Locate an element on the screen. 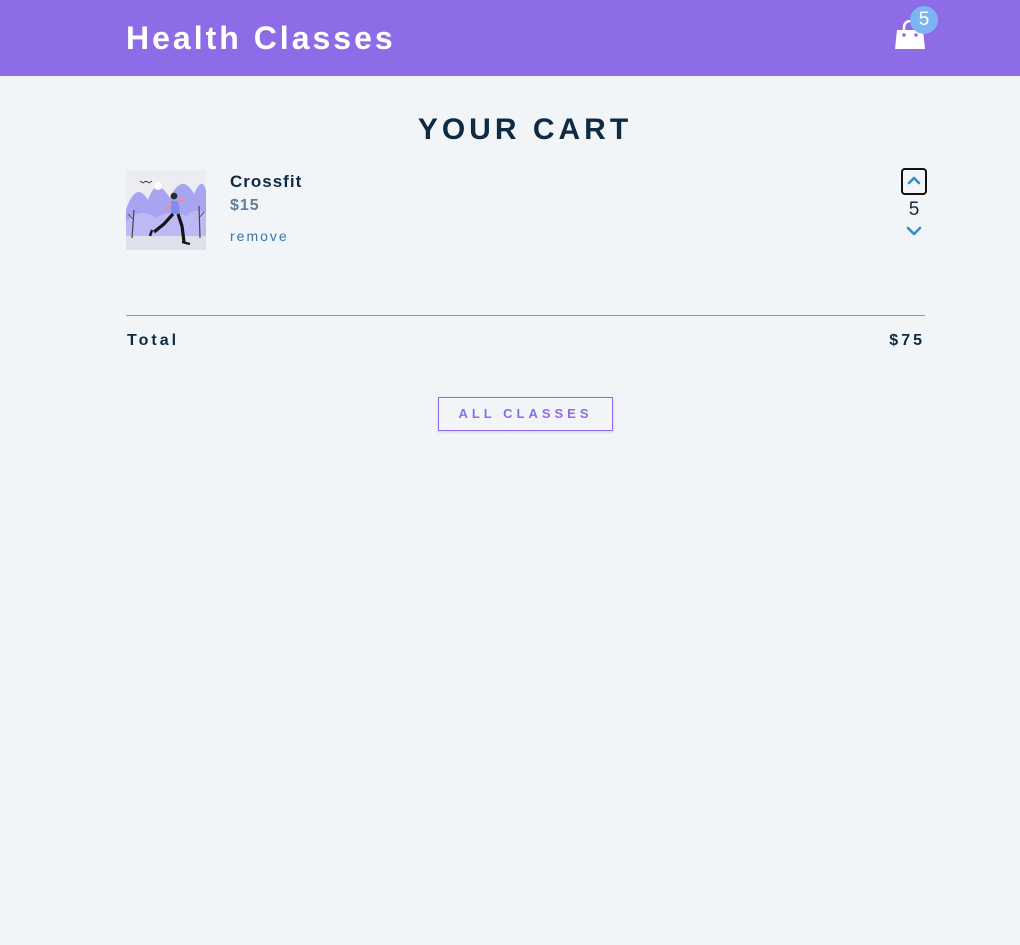 The width and height of the screenshot is (1020, 945). item-image is located at coordinates (166, 210).